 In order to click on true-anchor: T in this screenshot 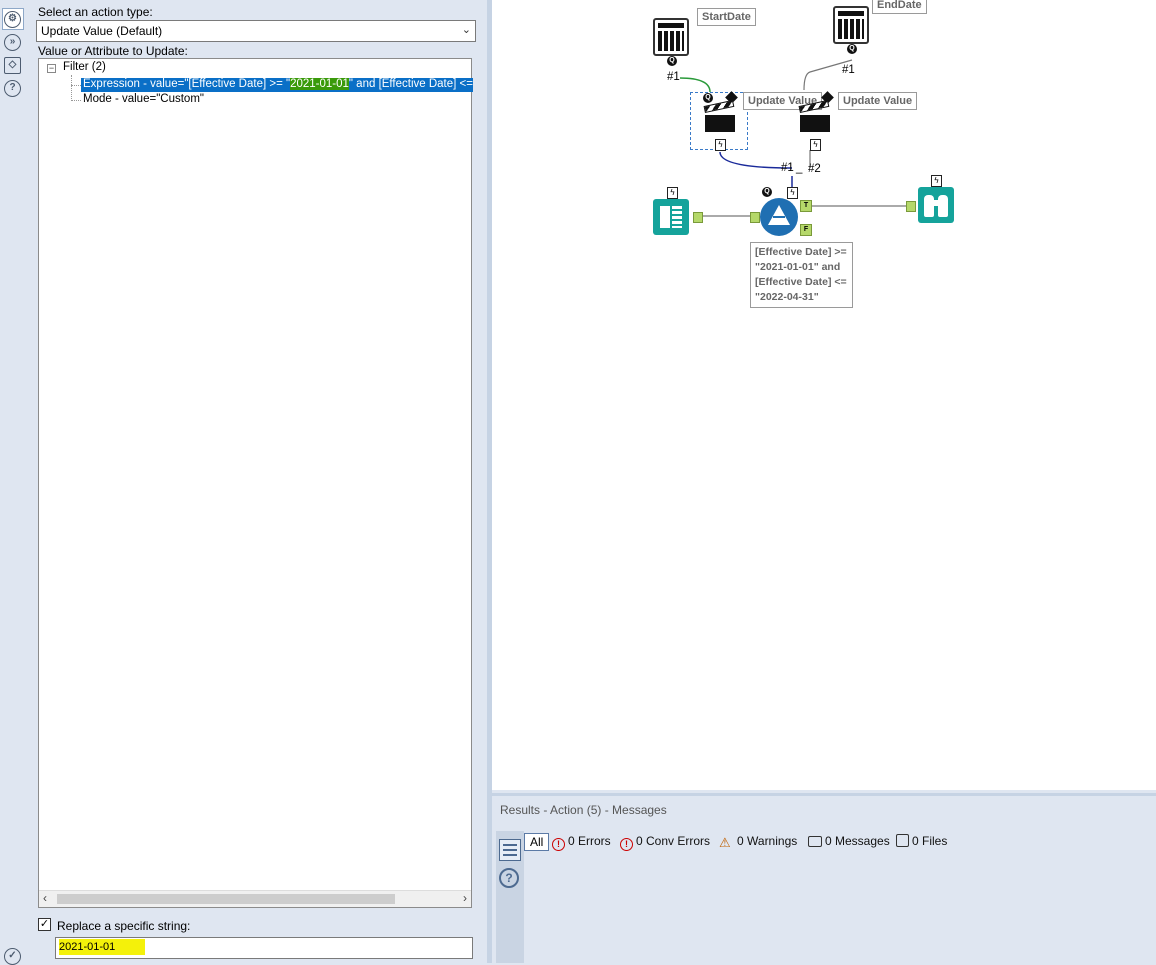, I will do `click(806, 206)`.